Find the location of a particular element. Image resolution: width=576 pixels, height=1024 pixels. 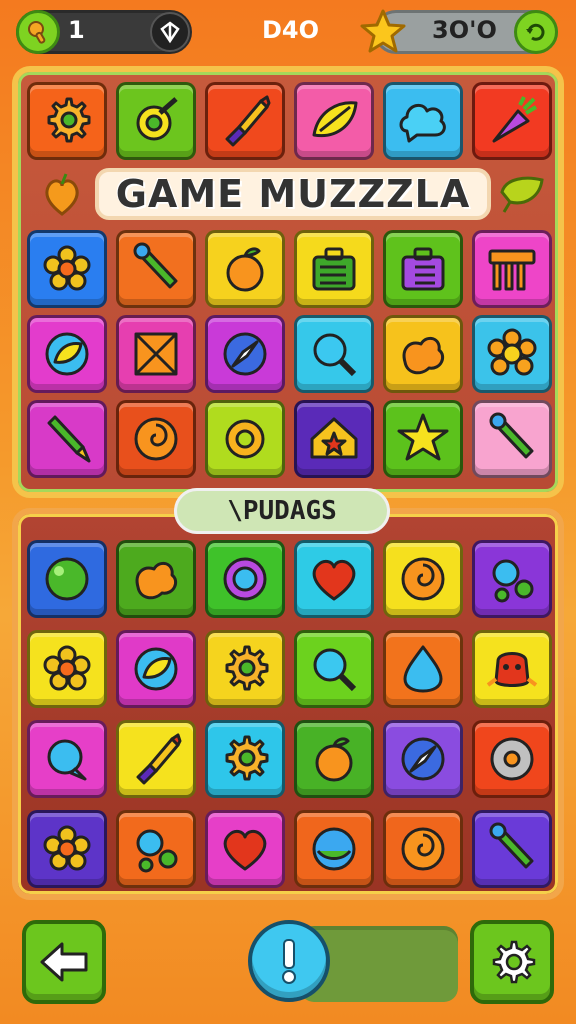

crate-icon is located at coordinates (156, 354).